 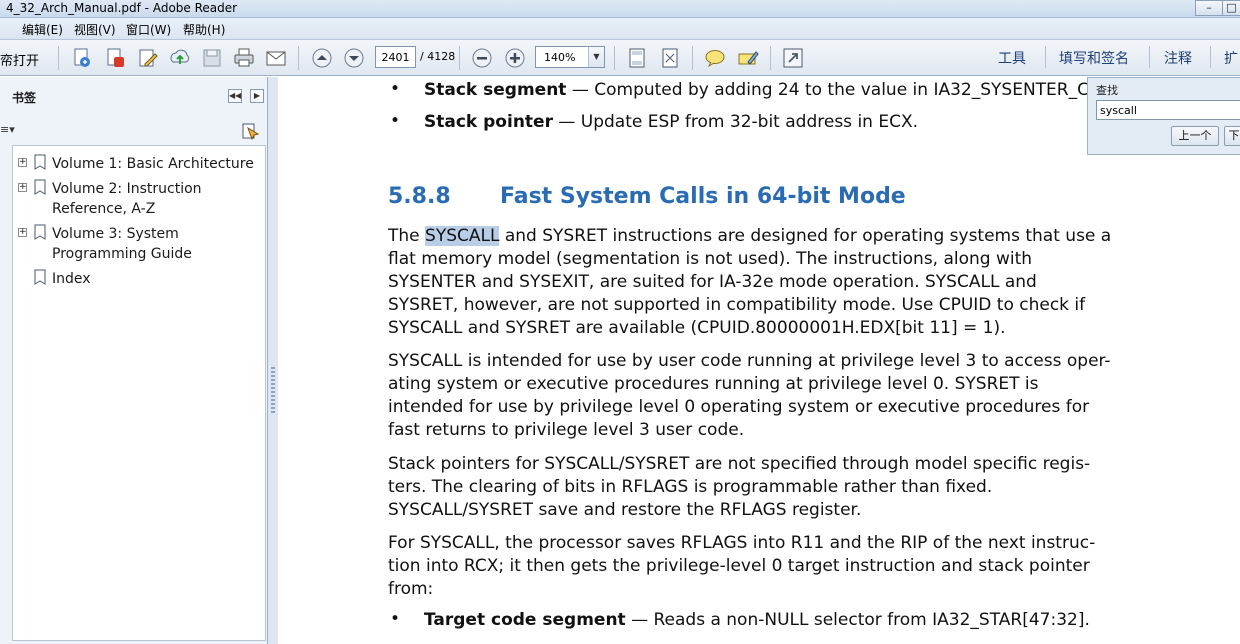 What do you see at coordinates (122, 8) in the screenshot?
I see `window-title: 4_32_Arch_Manual.pdf - Adobe Reader` at bounding box center [122, 8].